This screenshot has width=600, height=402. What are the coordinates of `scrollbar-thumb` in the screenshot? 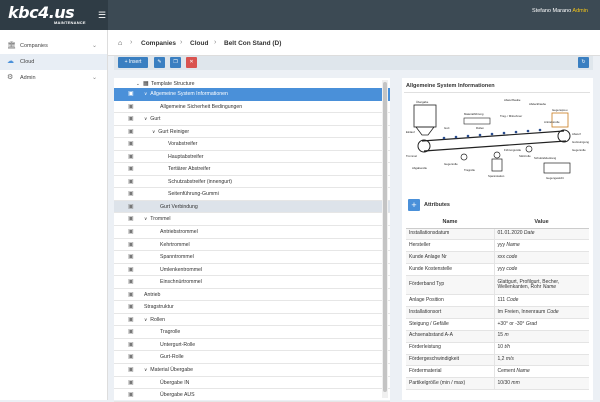 It's located at (385, 237).